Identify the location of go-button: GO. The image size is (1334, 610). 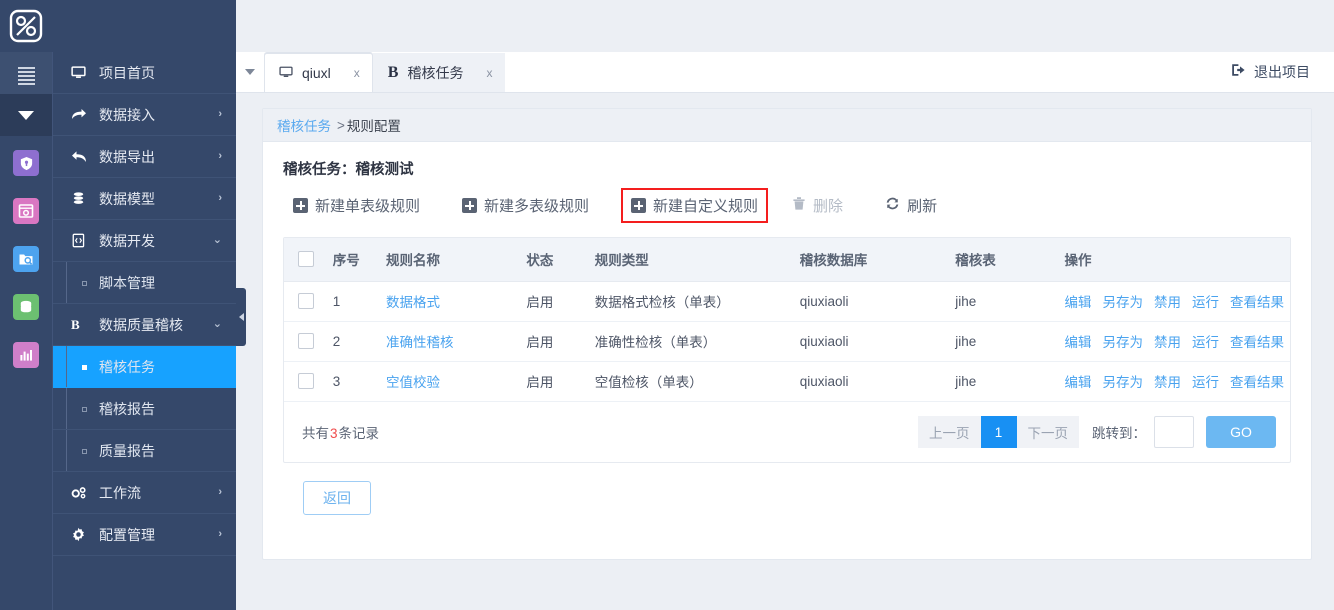
(1241, 432).